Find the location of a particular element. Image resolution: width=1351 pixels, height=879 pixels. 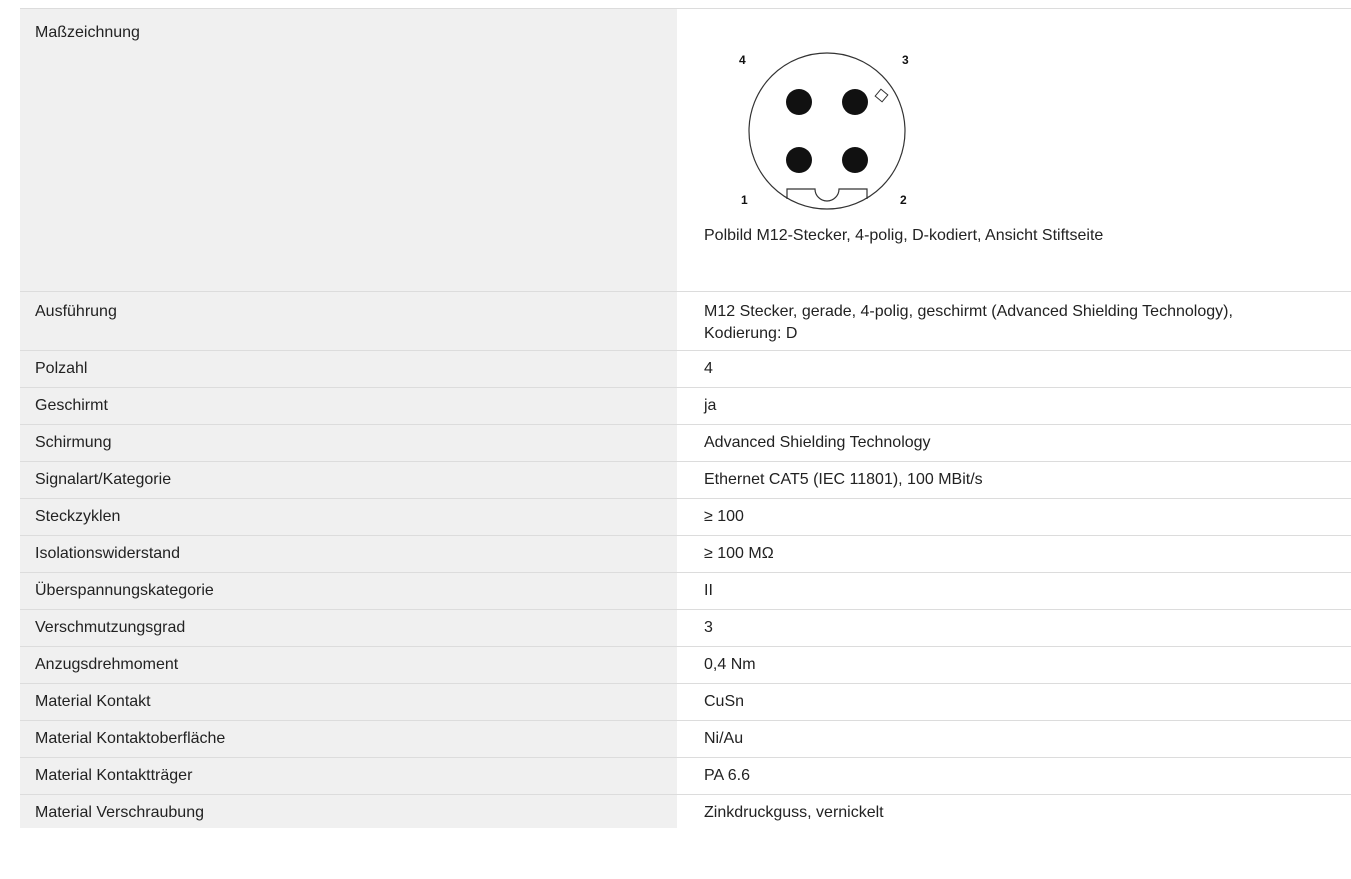

spec-label: Überspannungskategorie is located at coordinates (348, 591).